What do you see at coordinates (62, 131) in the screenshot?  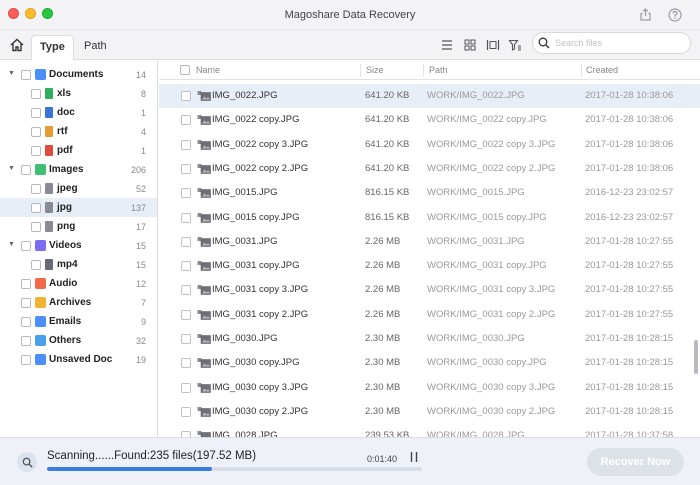 I see `tree-item-label: rtf` at bounding box center [62, 131].